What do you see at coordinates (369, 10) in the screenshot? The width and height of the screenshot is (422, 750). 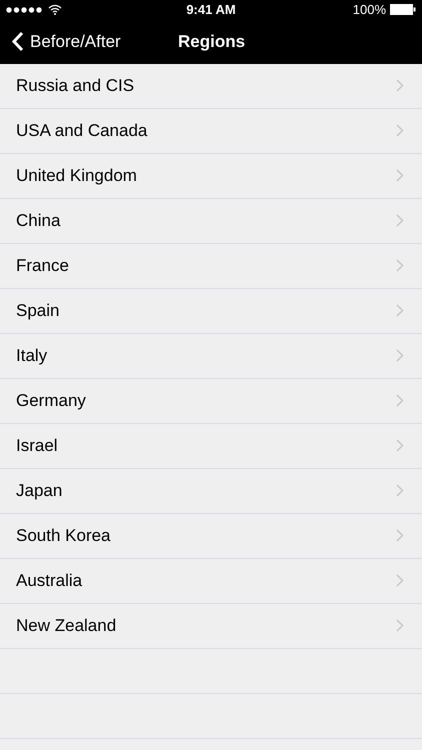 I see `battery-percent: 100%` at bounding box center [369, 10].